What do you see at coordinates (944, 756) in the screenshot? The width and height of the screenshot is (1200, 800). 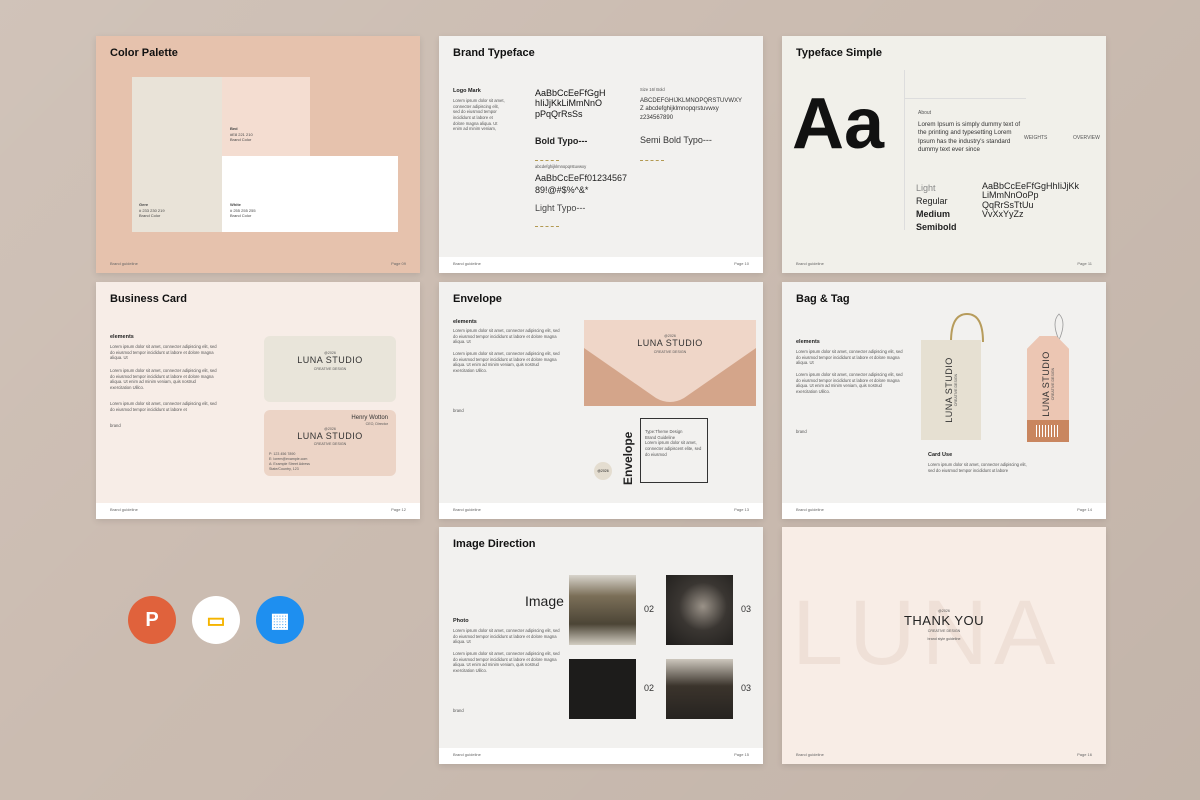 I see `slide-footer: Brand guideline Page 16` at bounding box center [944, 756].